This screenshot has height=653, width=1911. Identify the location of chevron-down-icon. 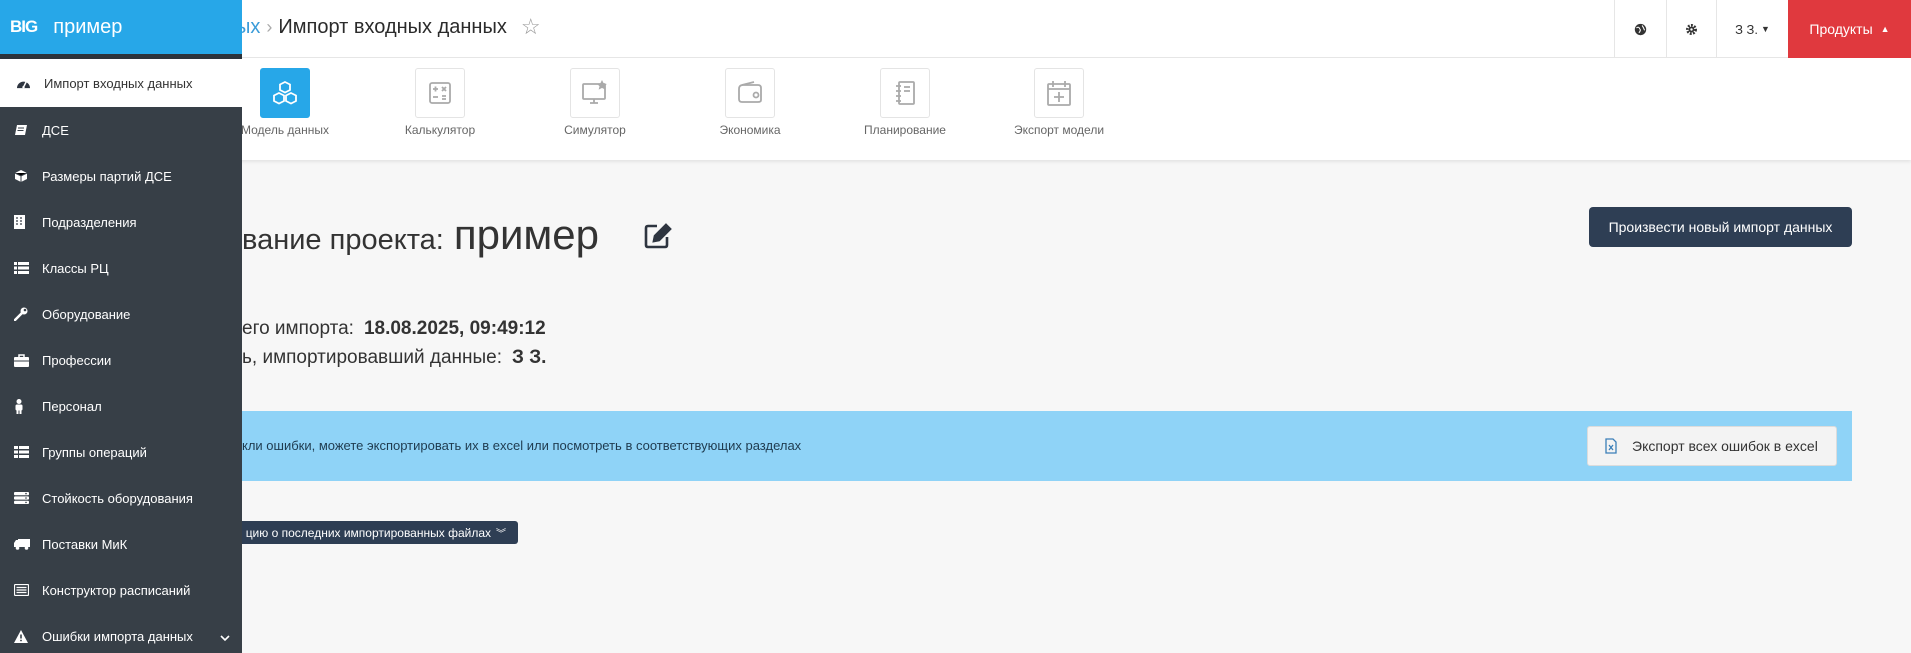
(225, 637).